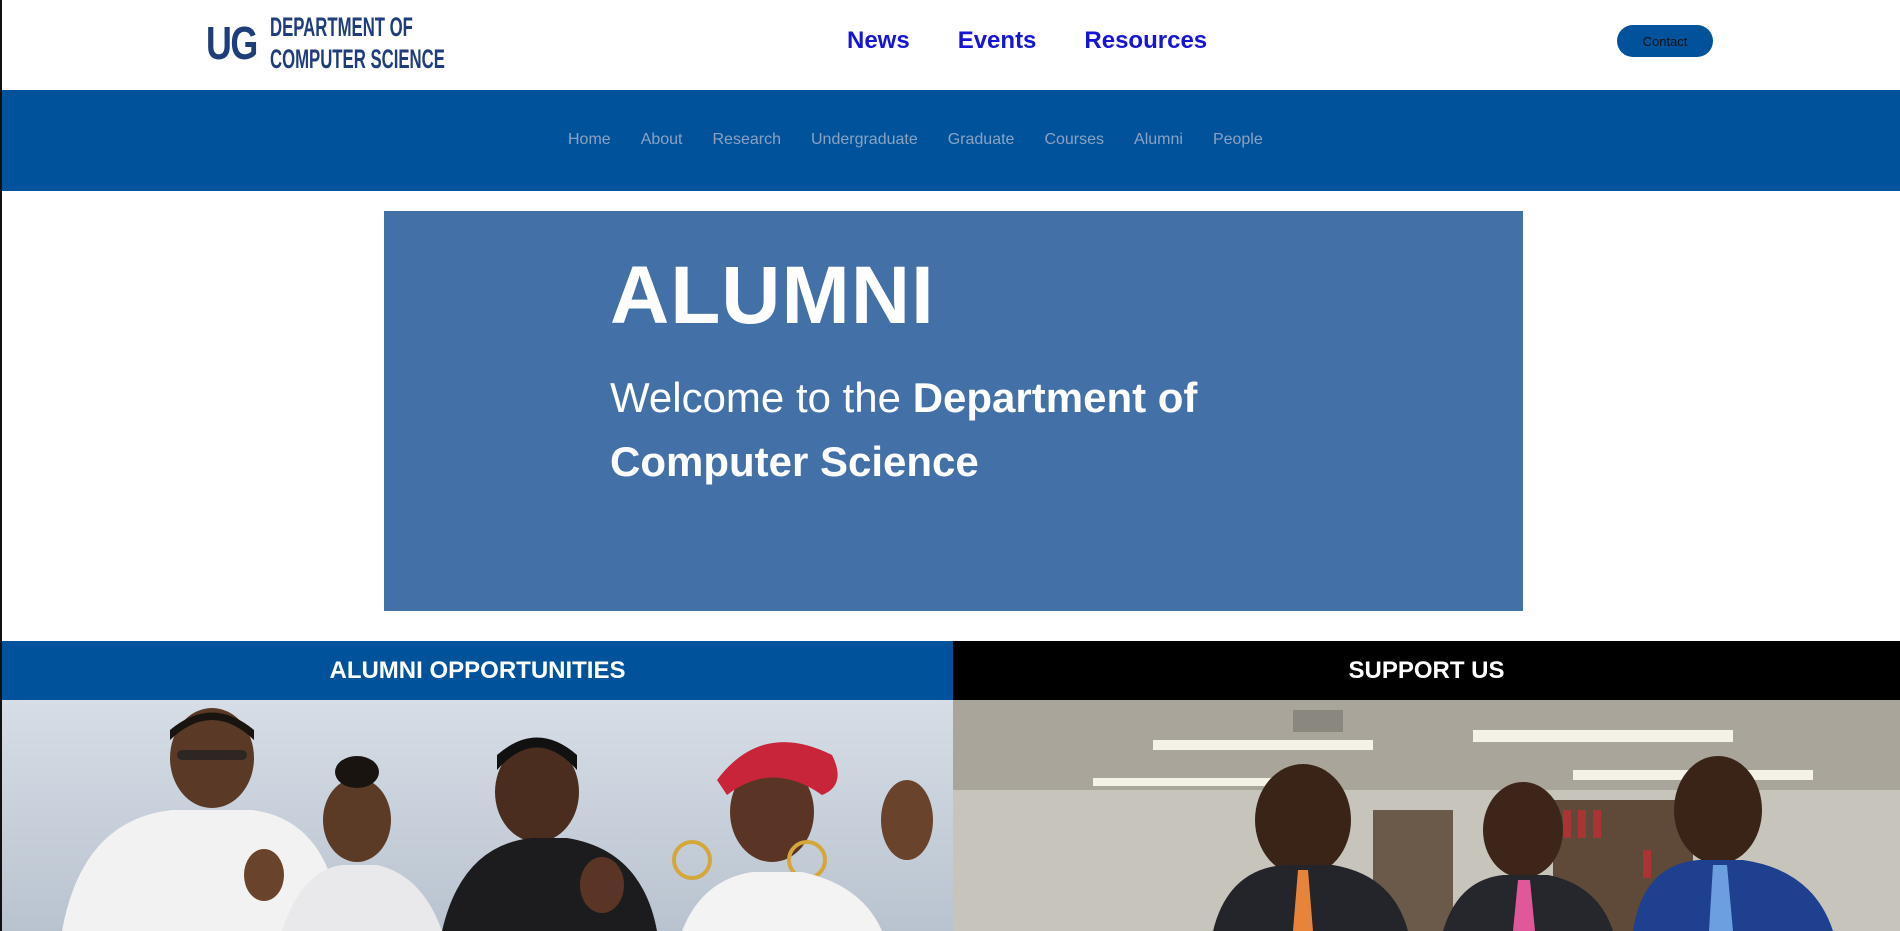 This screenshot has height=931, width=1900. I want to click on hero-title: ALUMNI, so click(772, 295).